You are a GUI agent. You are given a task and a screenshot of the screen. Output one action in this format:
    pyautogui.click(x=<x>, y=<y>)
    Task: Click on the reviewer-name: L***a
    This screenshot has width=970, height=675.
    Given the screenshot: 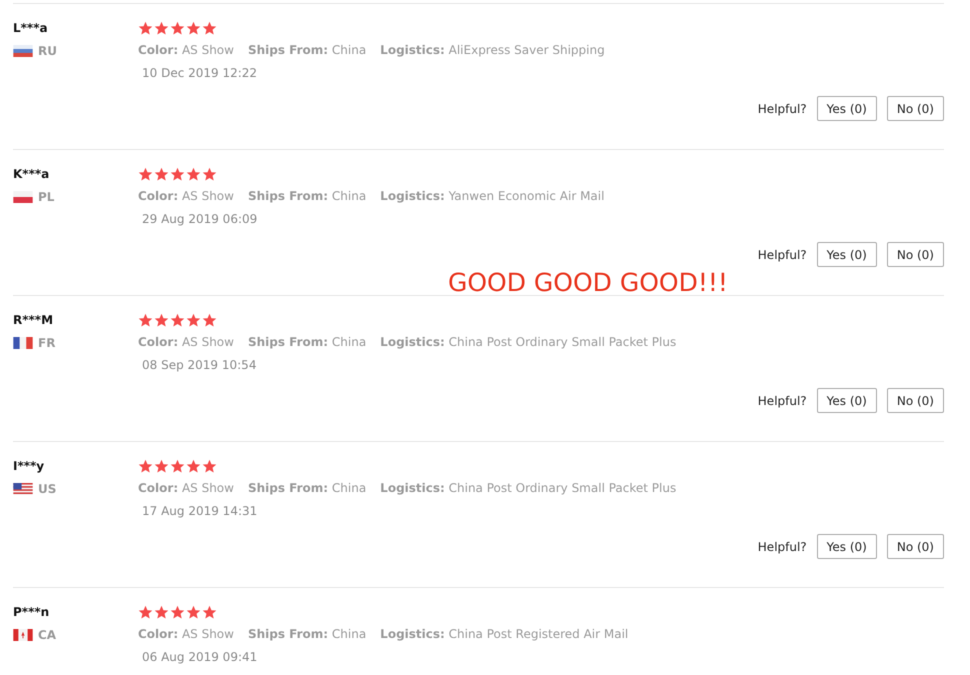 What is the action you would take?
    pyautogui.click(x=30, y=28)
    